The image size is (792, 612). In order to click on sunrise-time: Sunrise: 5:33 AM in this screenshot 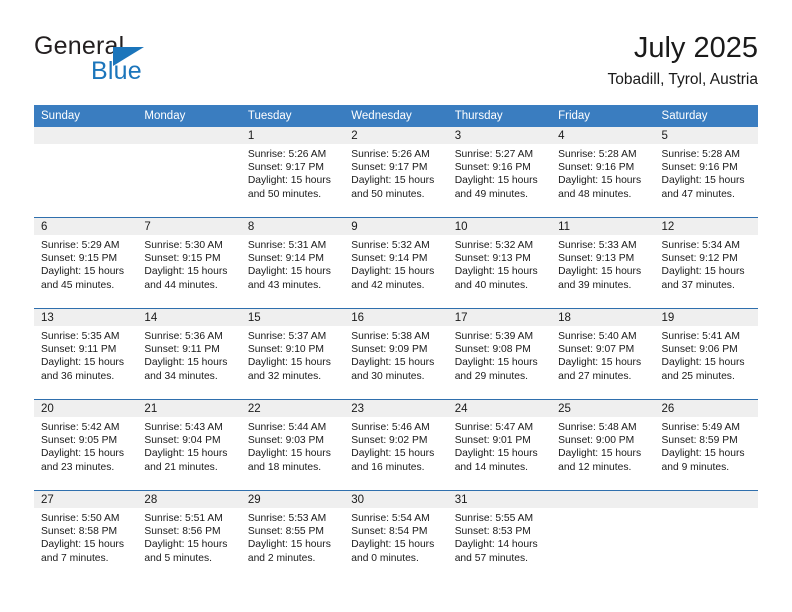, I will do `click(597, 245)`.